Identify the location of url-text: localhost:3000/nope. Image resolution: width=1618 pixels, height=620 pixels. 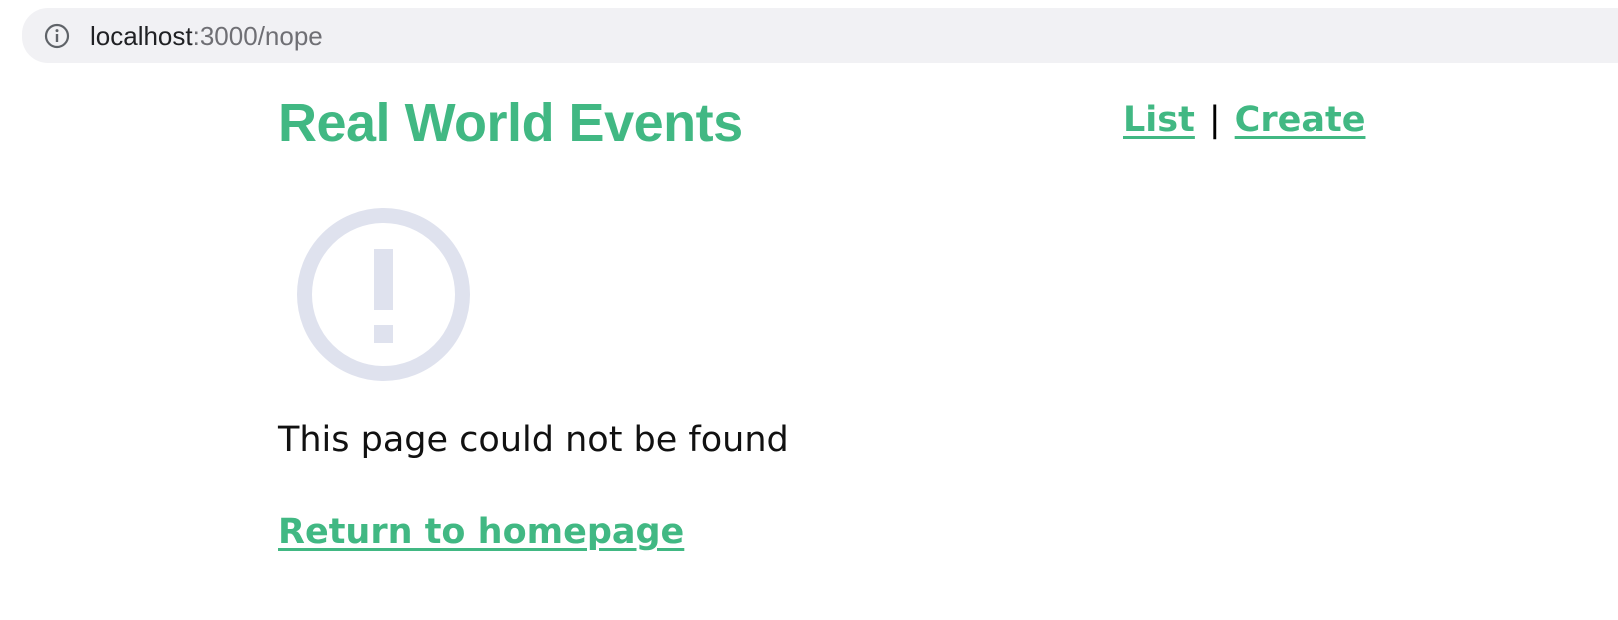
(206, 36).